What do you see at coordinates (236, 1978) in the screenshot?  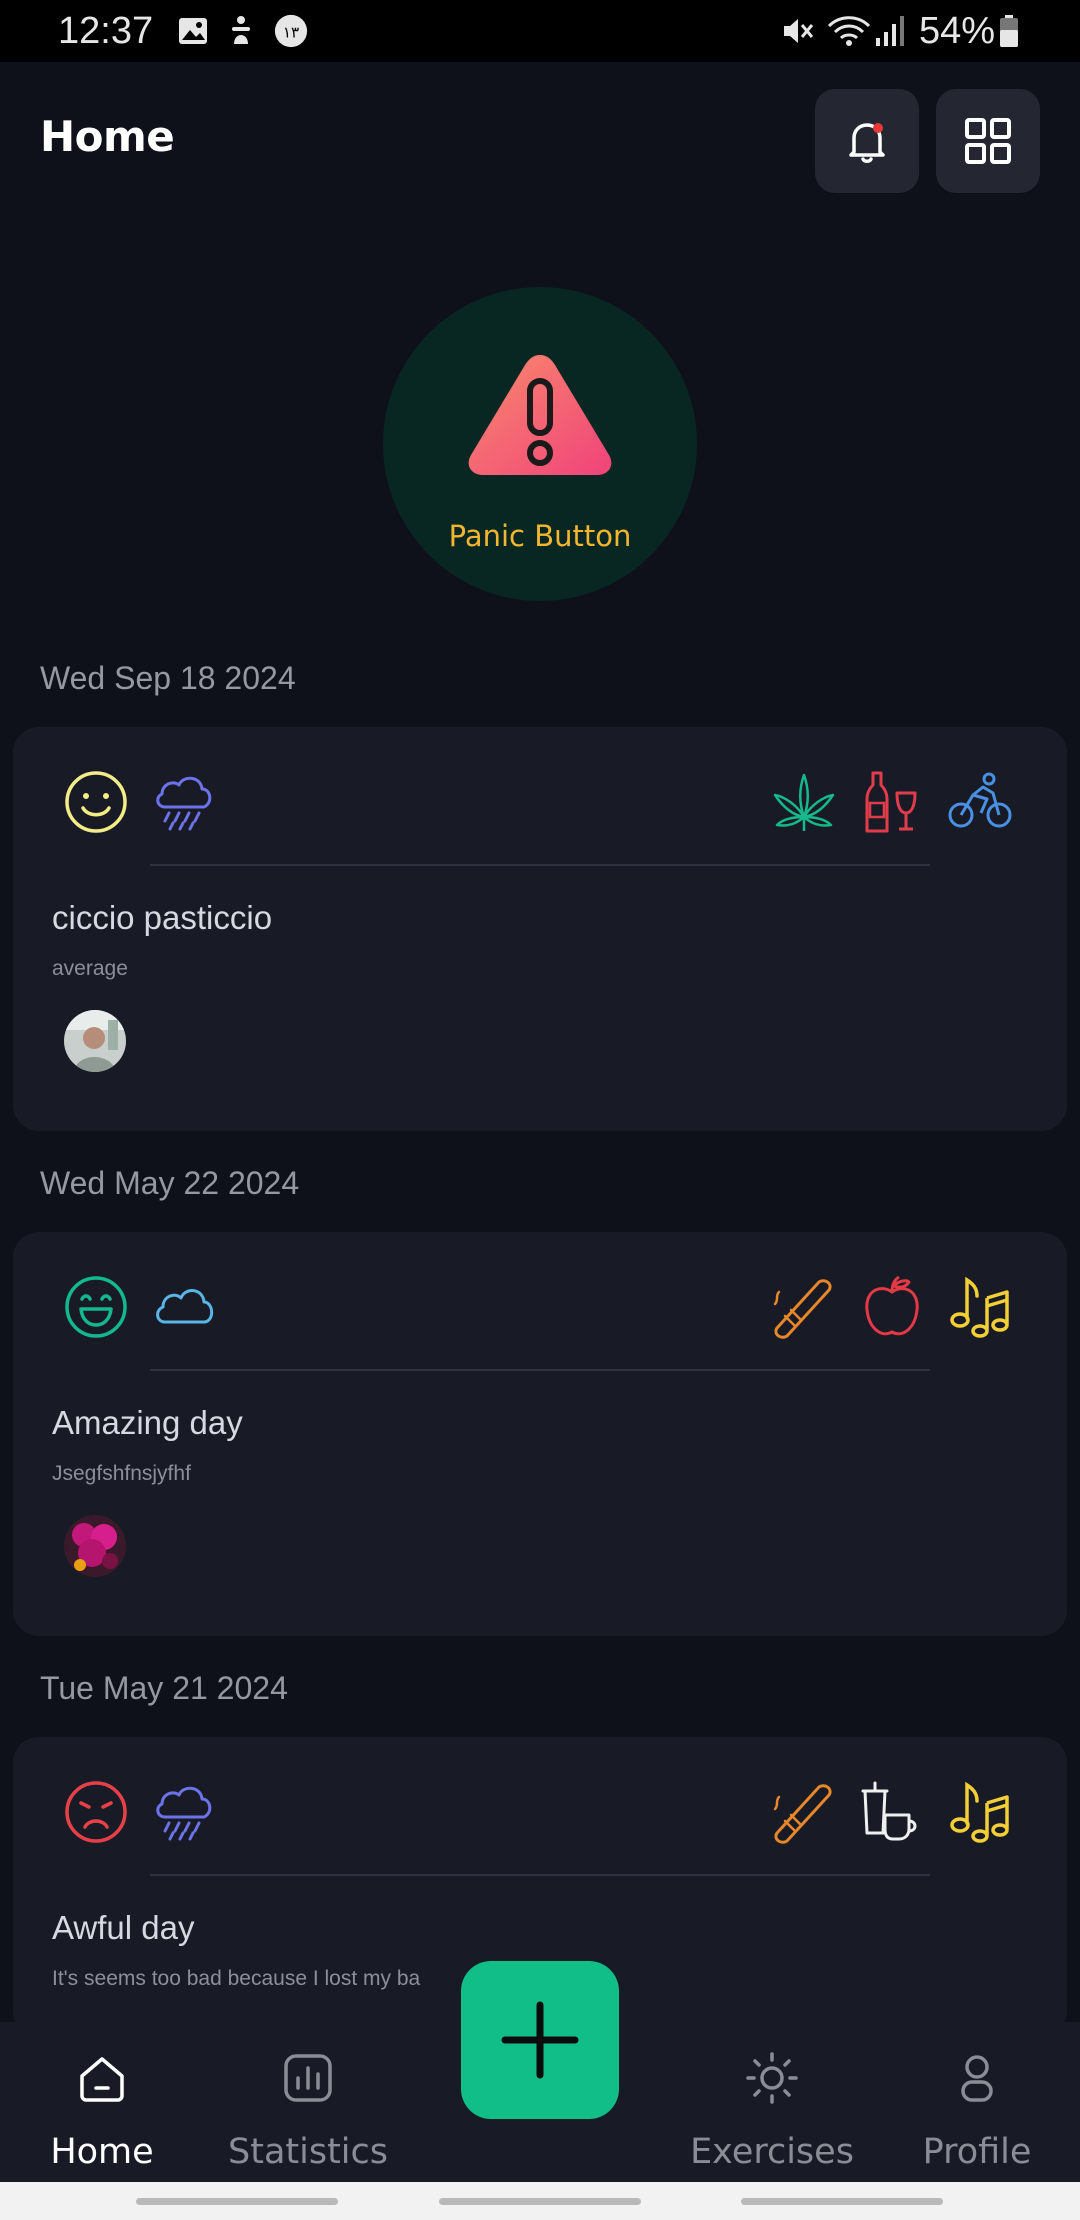 I see `entry-note: It's seems too bad because I lost my ba` at bounding box center [236, 1978].